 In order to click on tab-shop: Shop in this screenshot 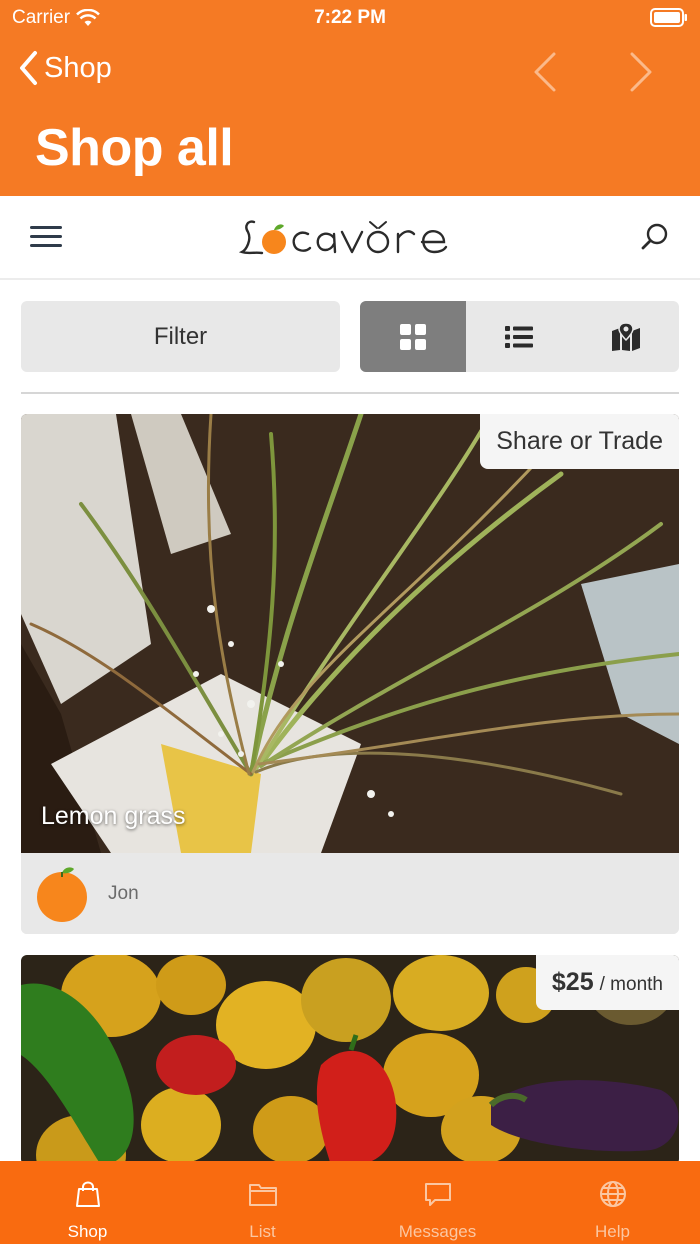, I will do `click(87, 1202)`.